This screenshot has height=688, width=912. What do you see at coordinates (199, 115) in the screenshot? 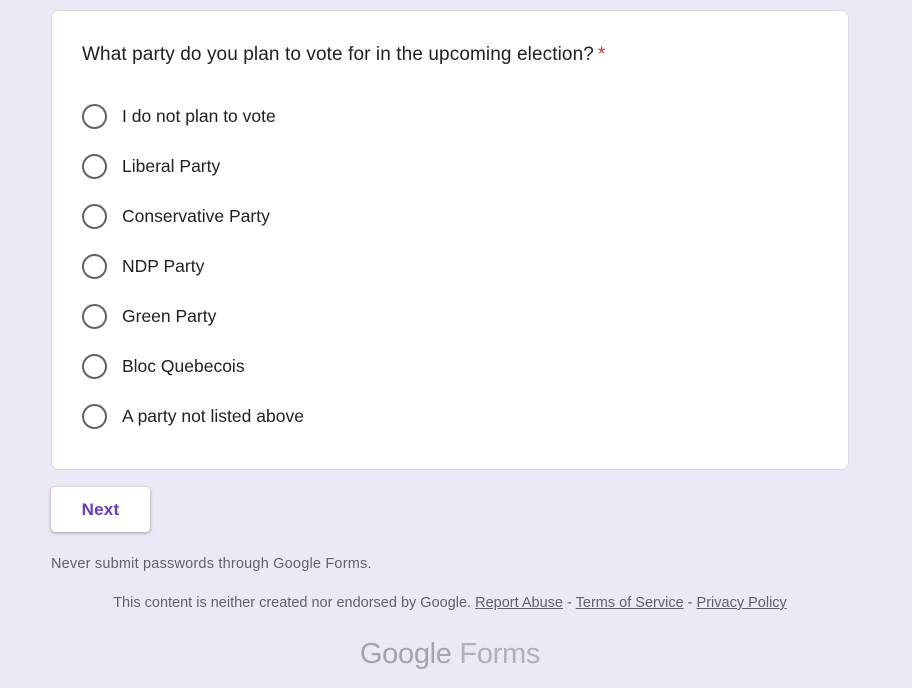
I see `radio-option-label: I do not plan to vote` at bounding box center [199, 115].